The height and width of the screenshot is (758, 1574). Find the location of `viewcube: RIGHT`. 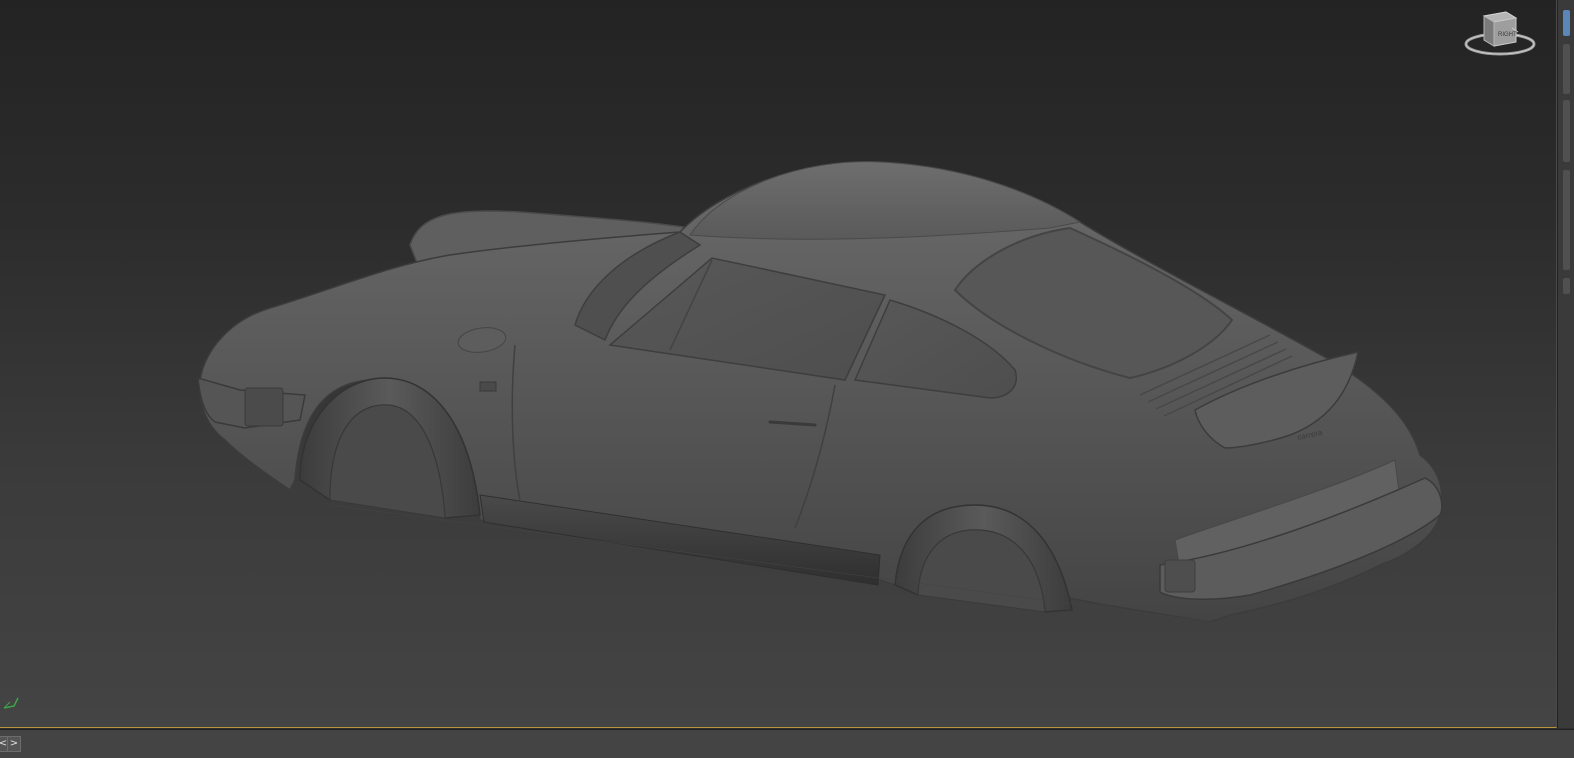

viewcube: RIGHT is located at coordinates (1502, 34).